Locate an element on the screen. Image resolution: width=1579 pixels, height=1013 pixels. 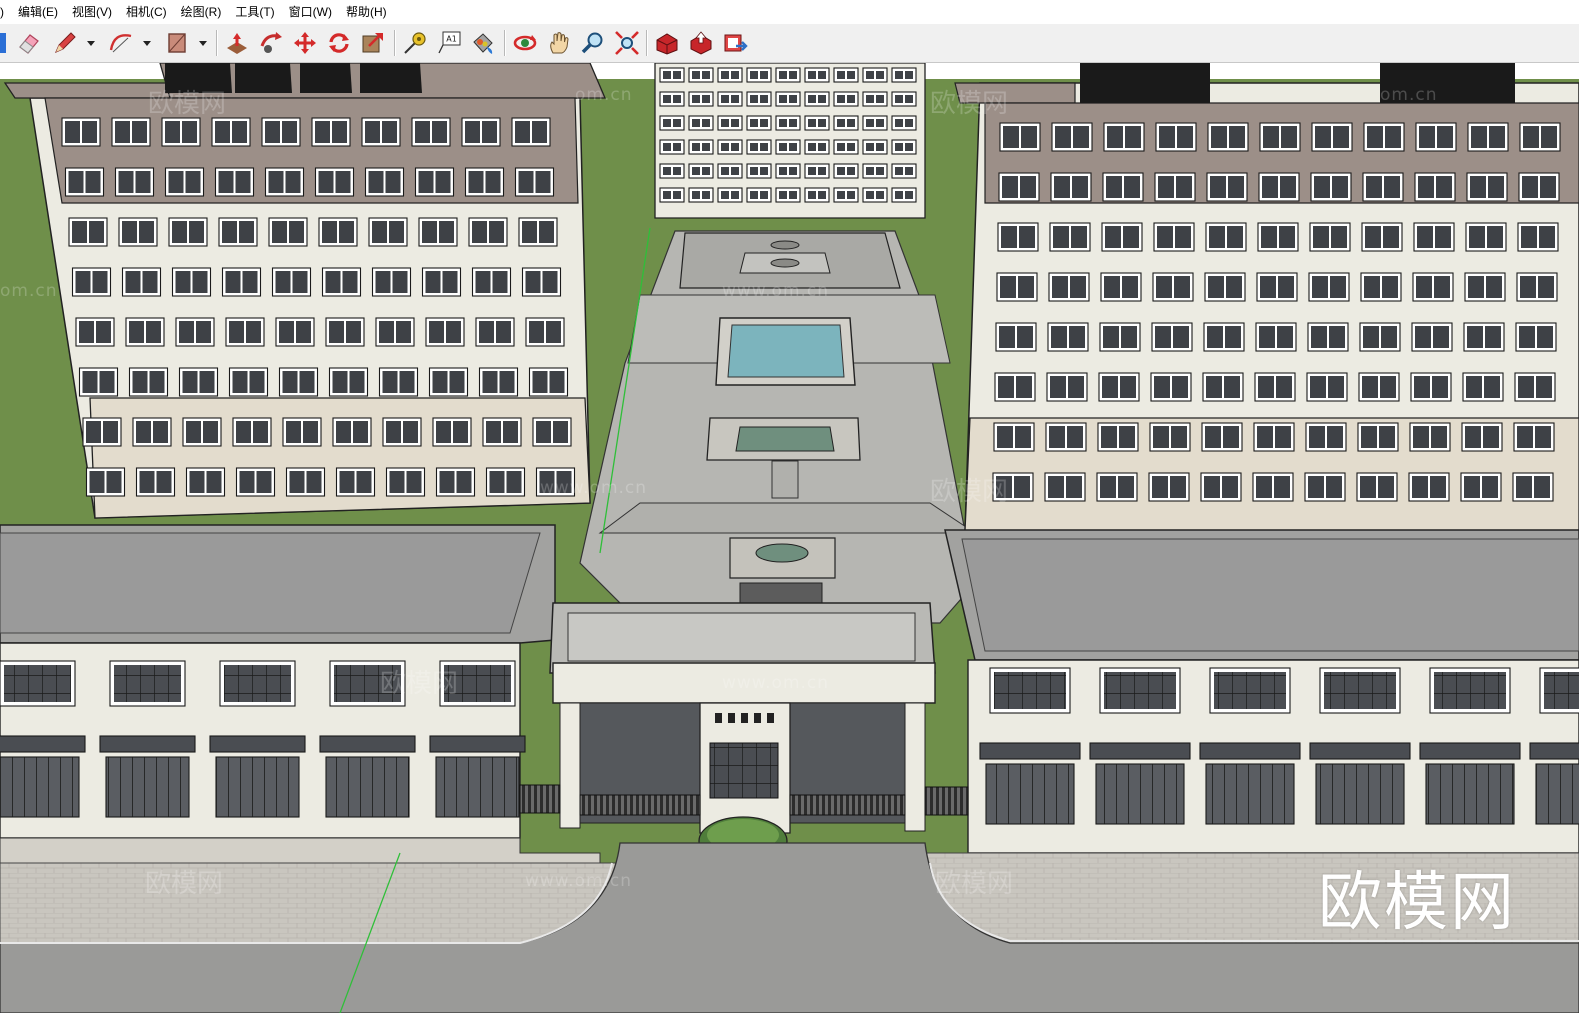
menu-tools: 工具(T) is located at coordinates (254, 12).